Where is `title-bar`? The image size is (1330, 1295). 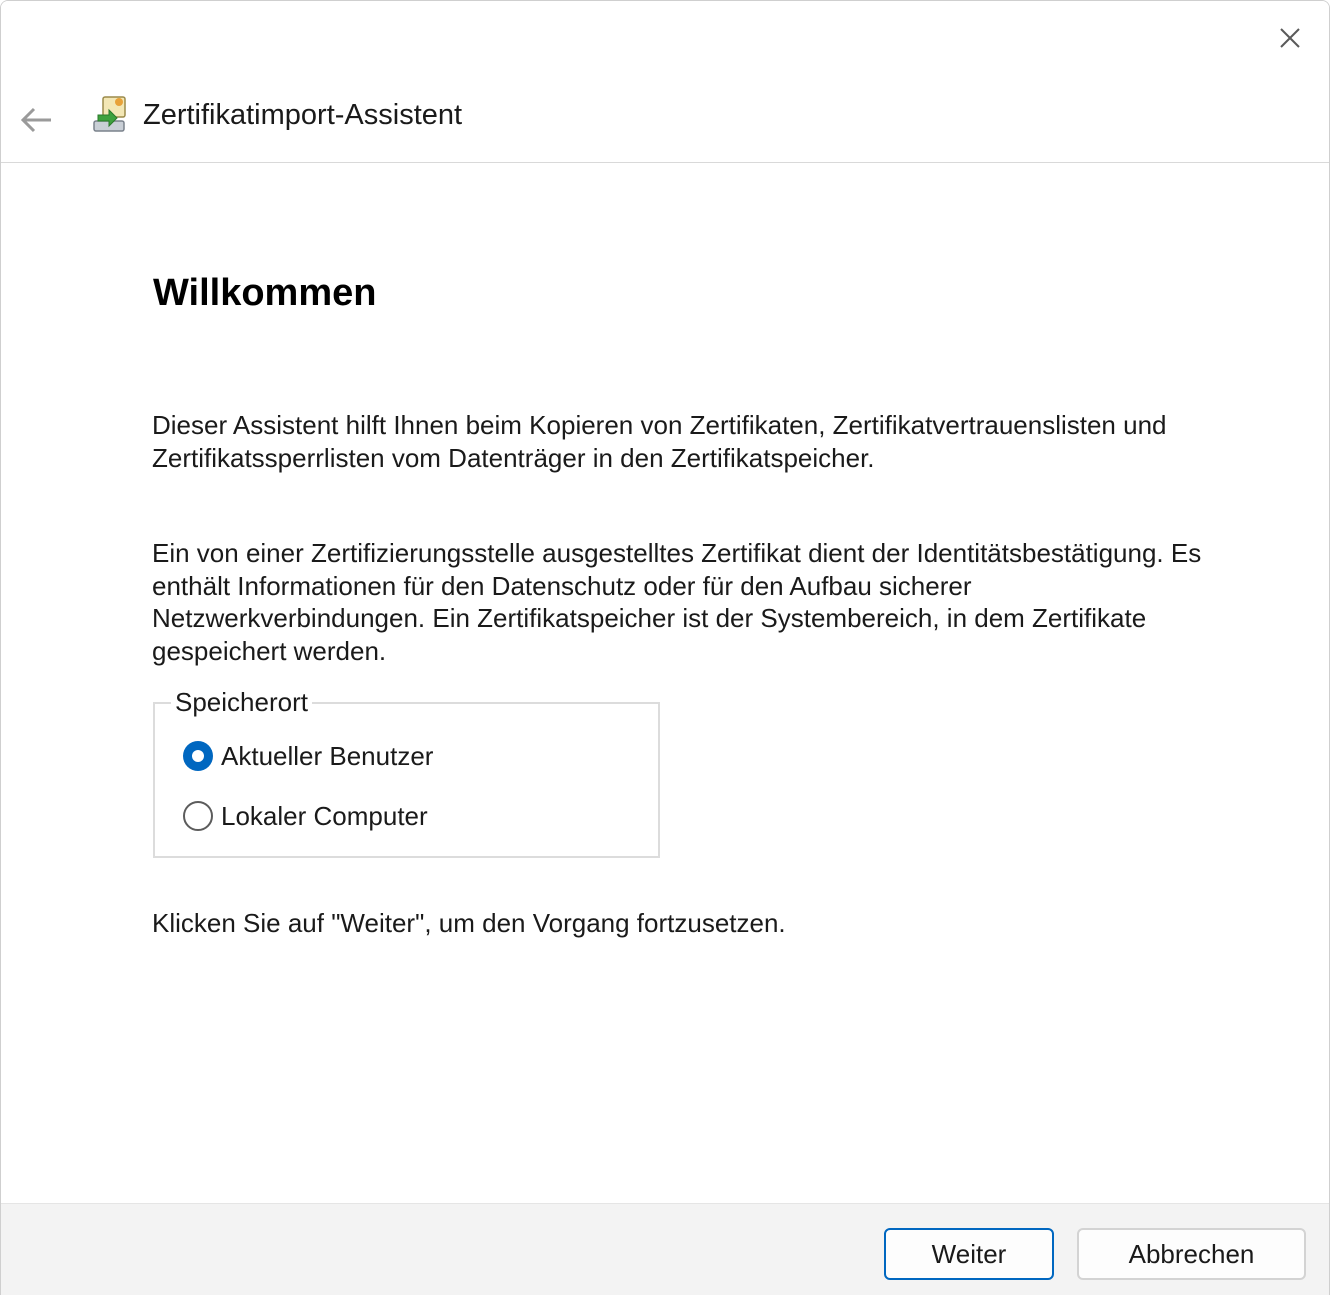
title-bar is located at coordinates (665, 39).